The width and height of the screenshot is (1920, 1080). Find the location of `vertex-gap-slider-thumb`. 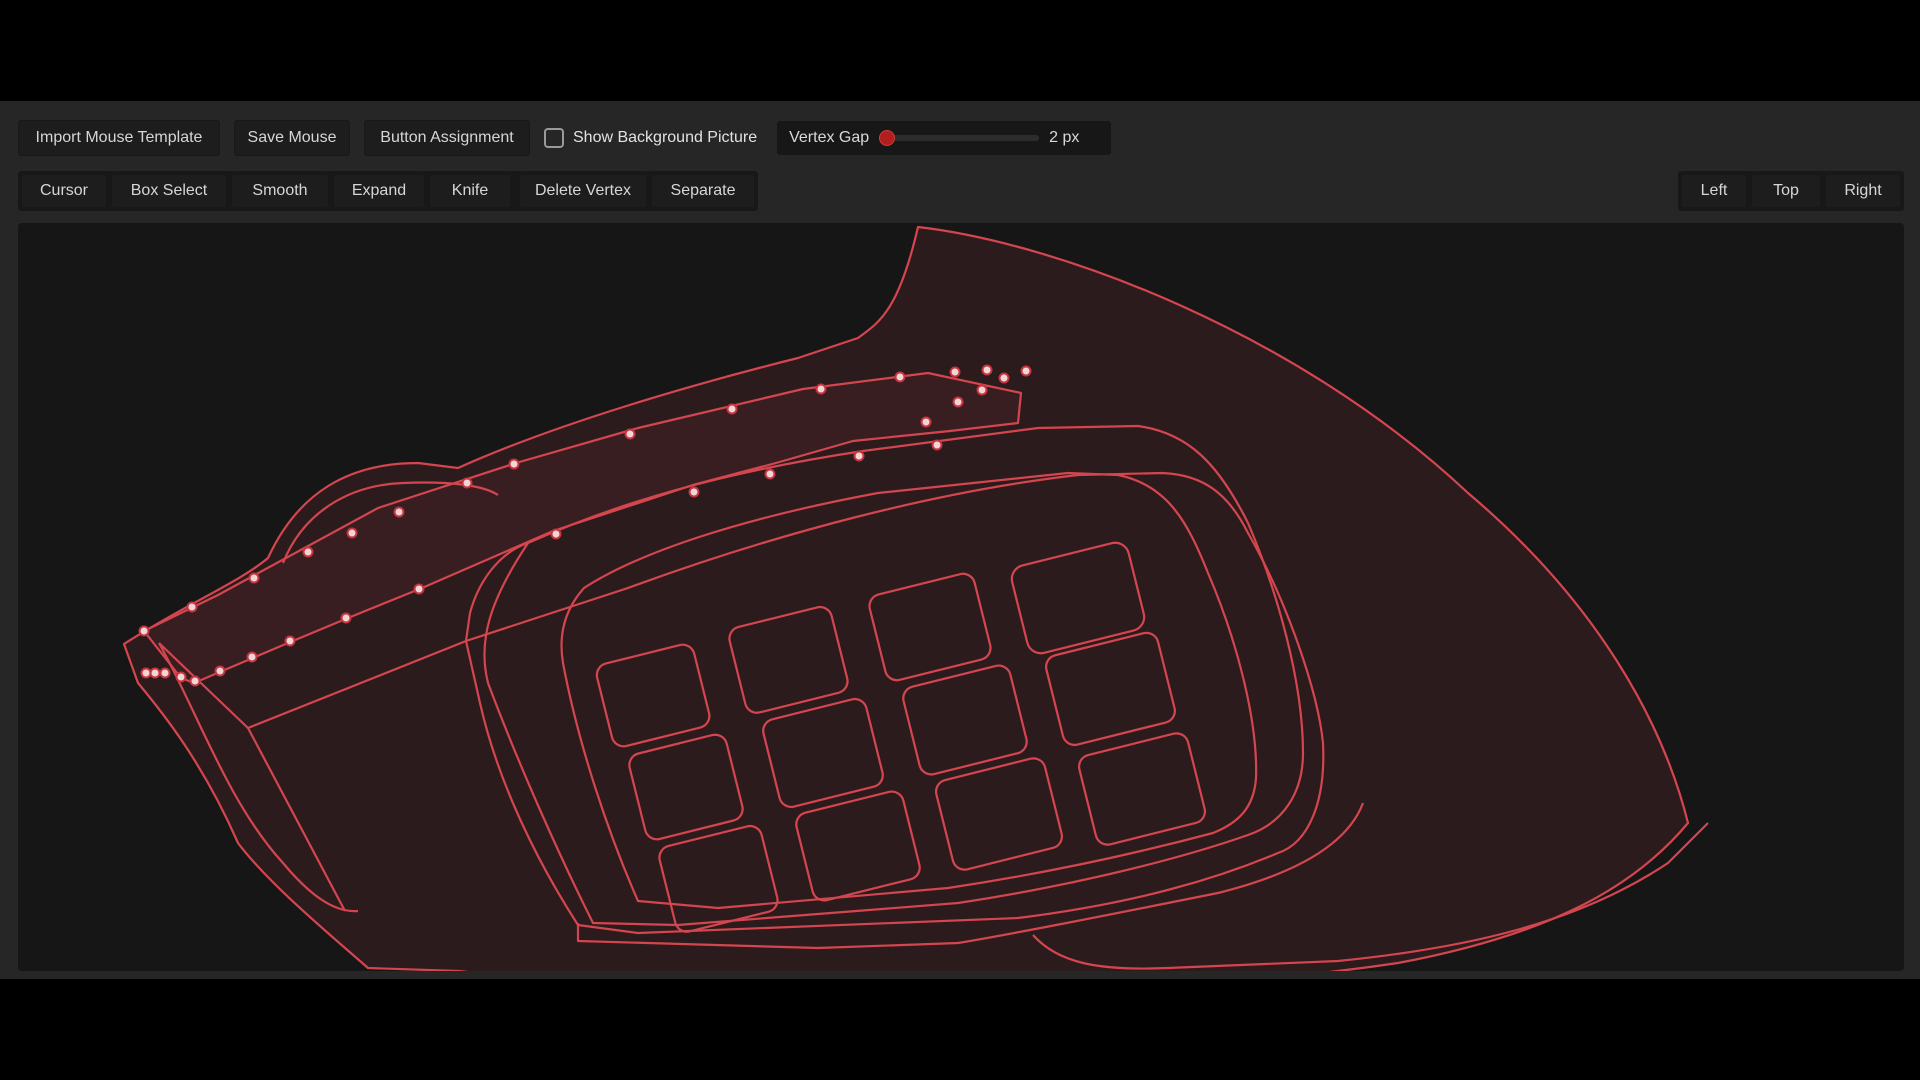

vertex-gap-slider-thumb is located at coordinates (887, 138).